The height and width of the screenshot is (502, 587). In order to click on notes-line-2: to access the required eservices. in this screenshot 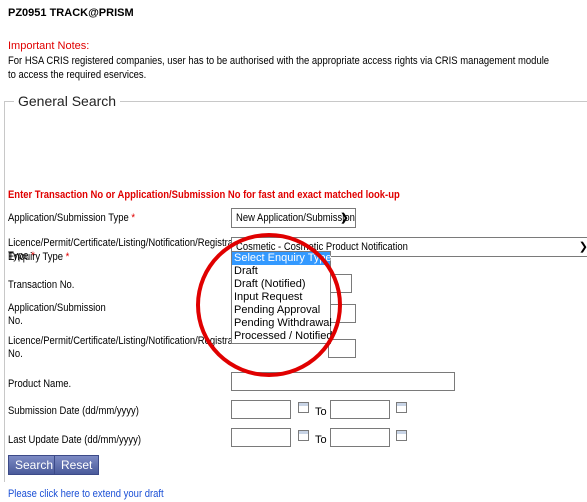, I will do `click(77, 75)`.